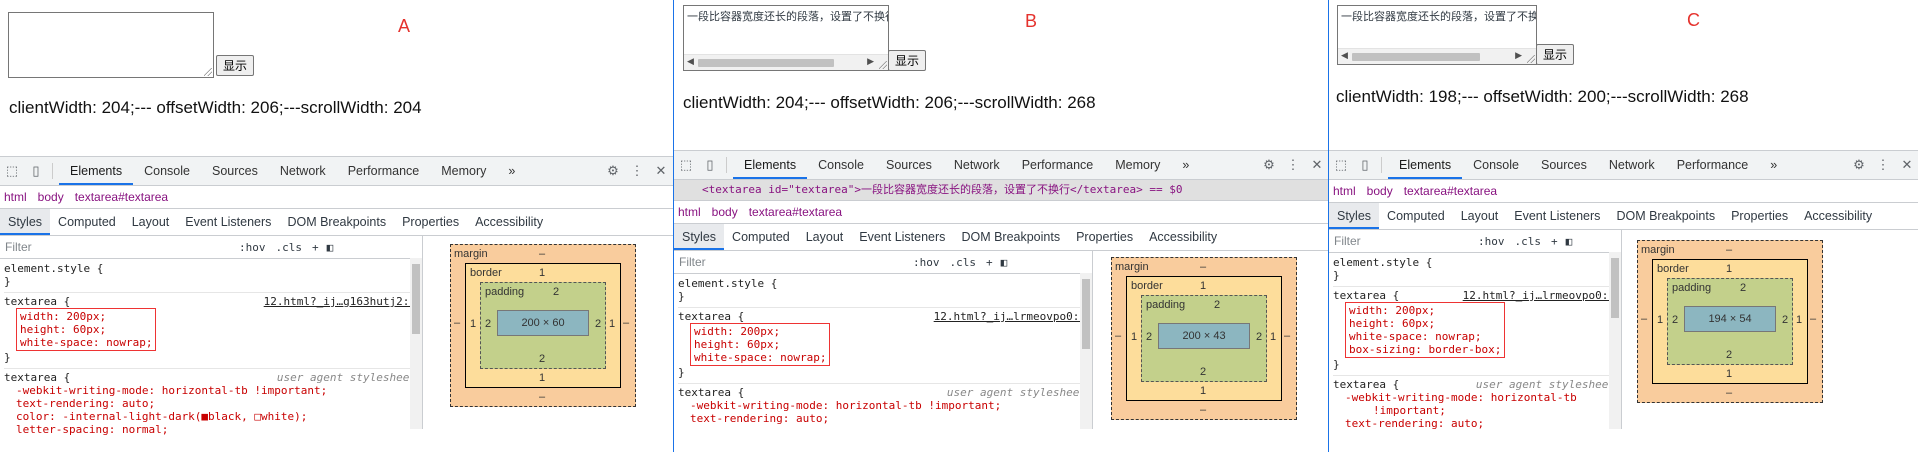 This screenshot has width=1918, height=452. I want to click on textarea-a, so click(111, 45).